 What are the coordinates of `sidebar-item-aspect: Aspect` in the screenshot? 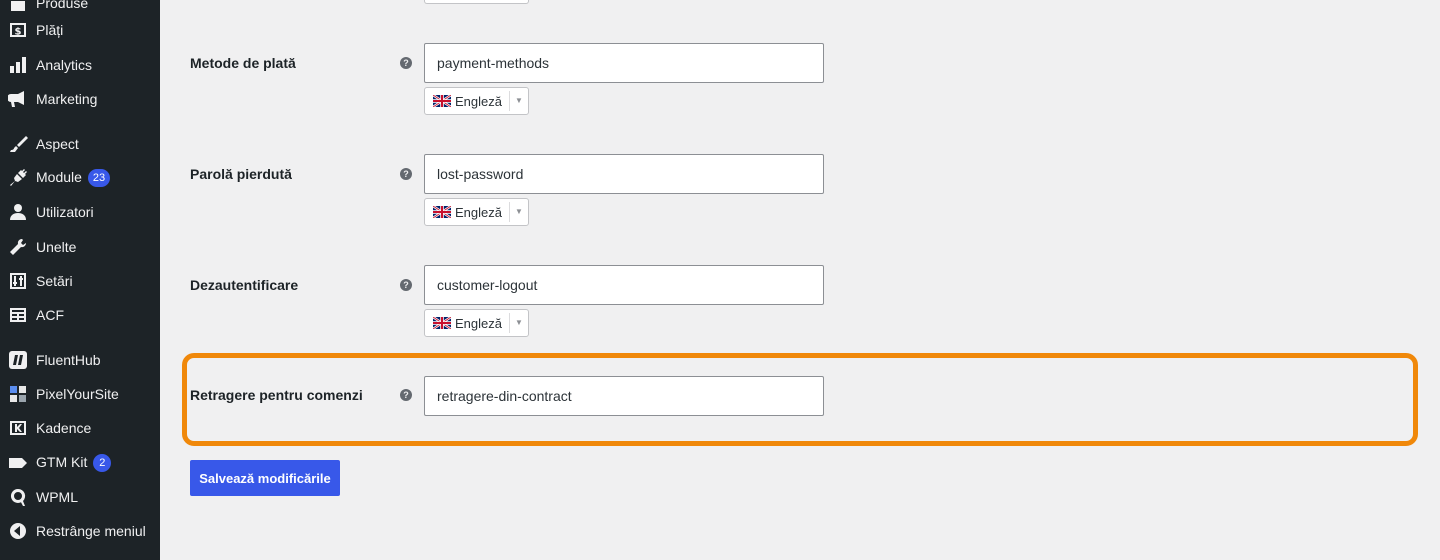 It's located at (80, 144).